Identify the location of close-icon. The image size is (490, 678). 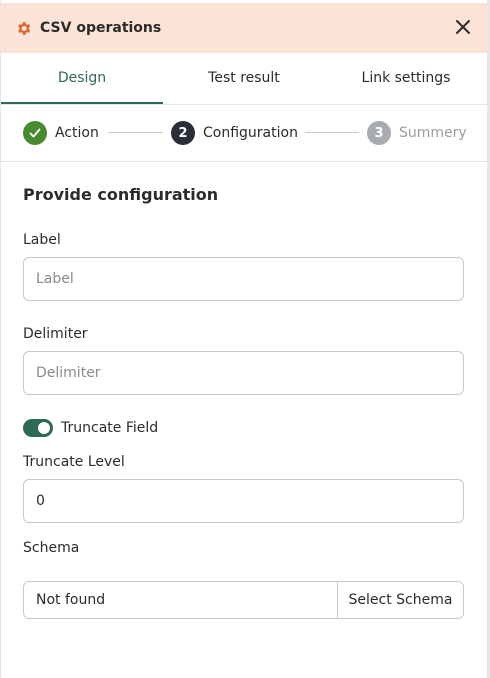
(463, 27).